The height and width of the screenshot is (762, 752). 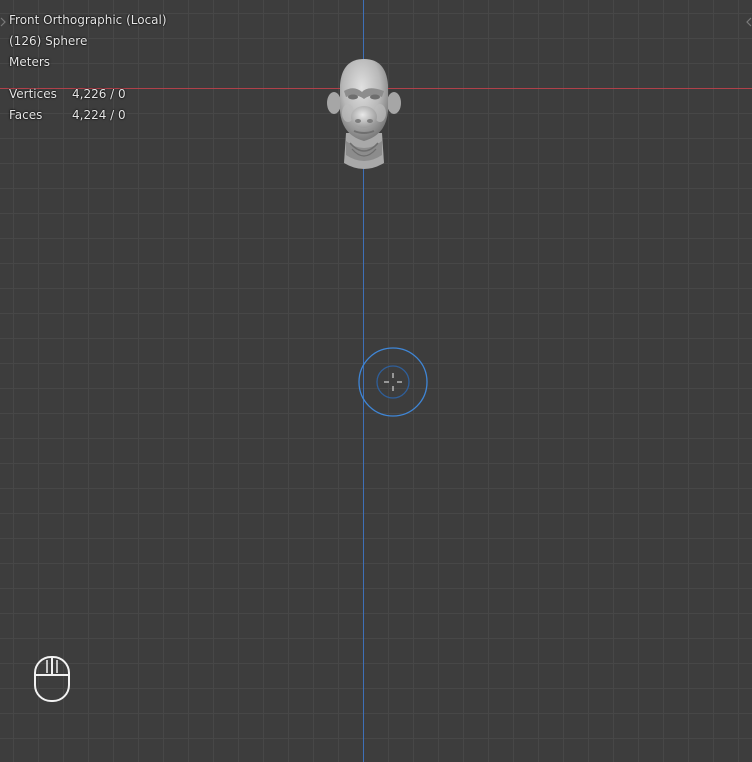 What do you see at coordinates (88, 20) in the screenshot?
I see `view-name: Front Orthographic (Local)` at bounding box center [88, 20].